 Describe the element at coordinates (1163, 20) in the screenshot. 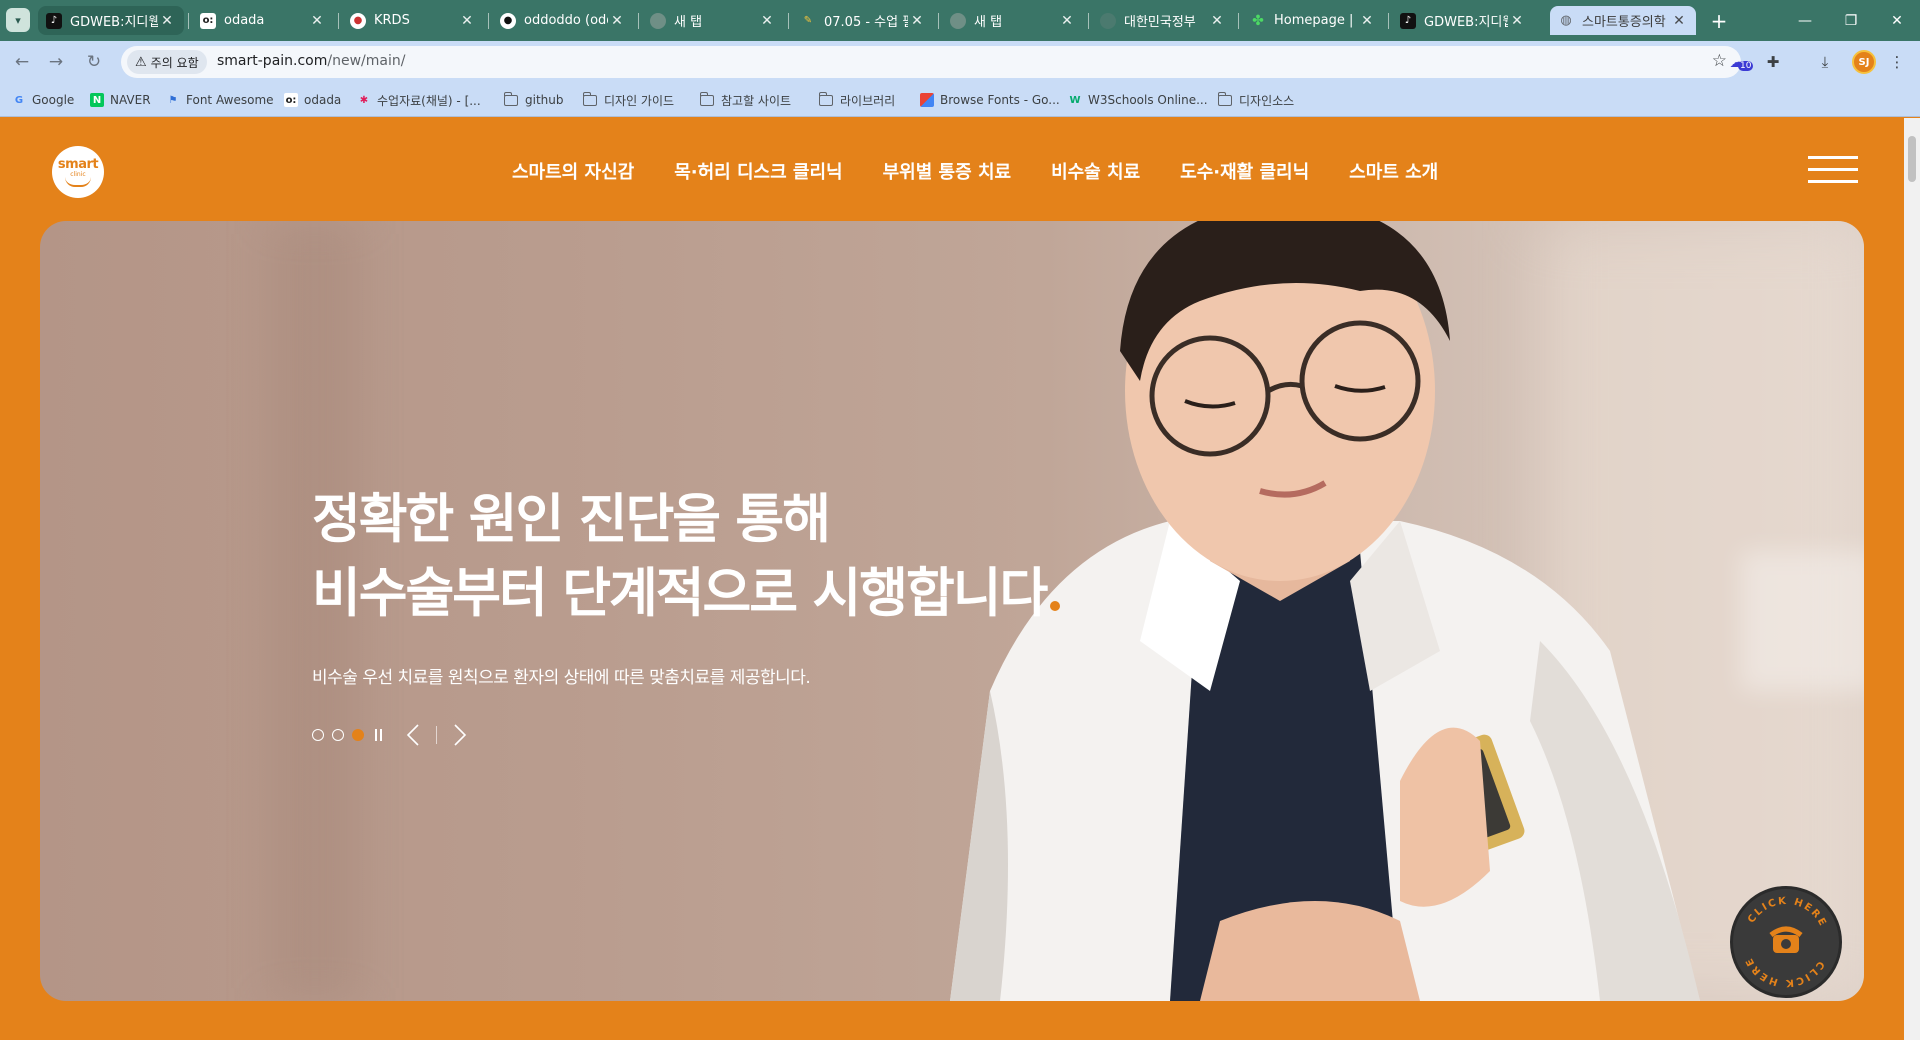

I see `browser-tab: 대한민국정부 ✕` at that location.